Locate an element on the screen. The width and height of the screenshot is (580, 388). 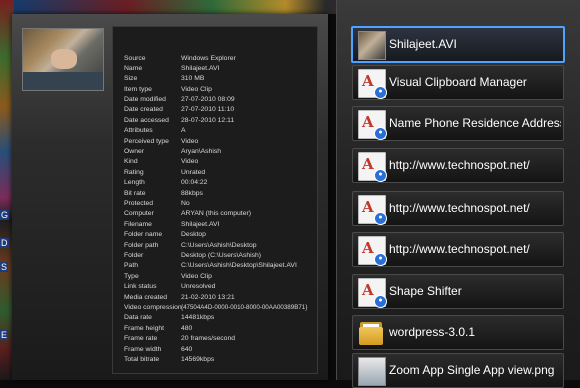
switcher-item-wordpress: wordpress-3.0.1 is located at coordinates (458, 332).